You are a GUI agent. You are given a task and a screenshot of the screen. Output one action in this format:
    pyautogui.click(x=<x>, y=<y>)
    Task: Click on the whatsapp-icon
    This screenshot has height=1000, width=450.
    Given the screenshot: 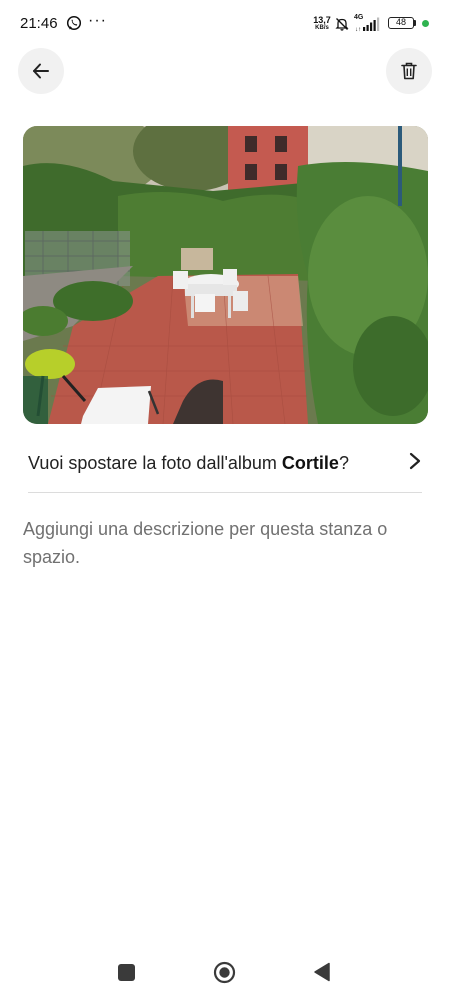 What is the action you would take?
    pyautogui.click(x=74, y=23)
    